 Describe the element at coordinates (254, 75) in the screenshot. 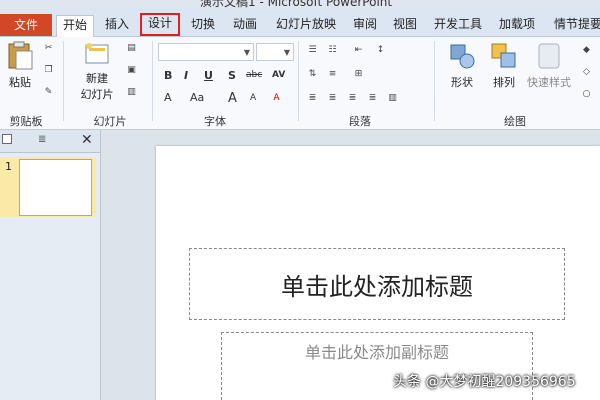

I see `strikethrough-button: abc` at that location.